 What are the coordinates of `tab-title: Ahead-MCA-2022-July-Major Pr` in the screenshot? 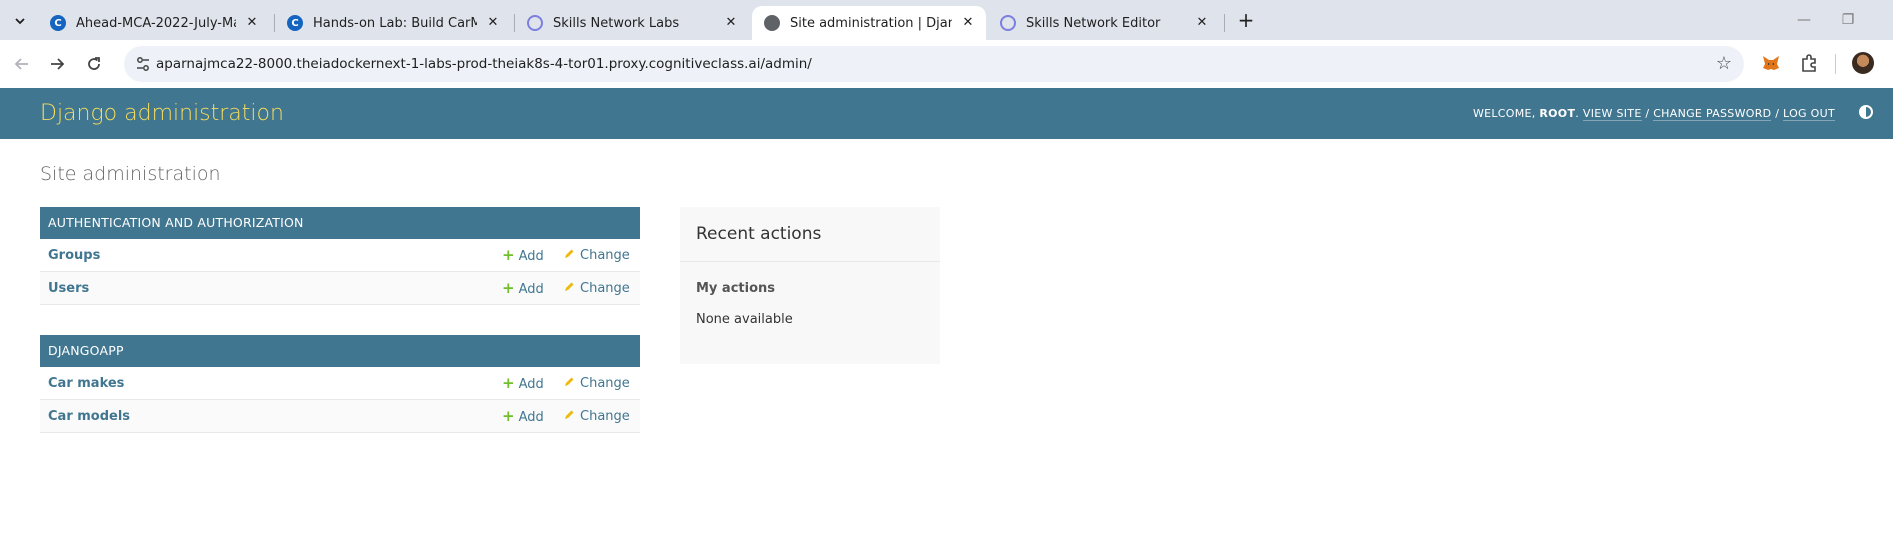 It's located at (156, 23).